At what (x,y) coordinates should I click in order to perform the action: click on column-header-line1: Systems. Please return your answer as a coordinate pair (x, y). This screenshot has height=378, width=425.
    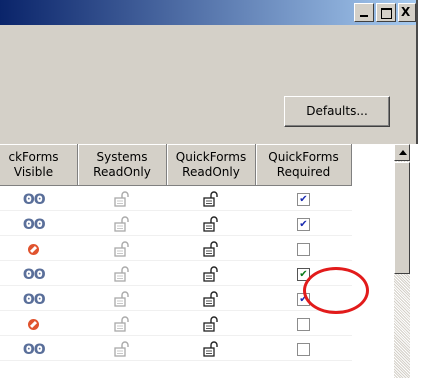
    Looking at the image, I should click on (122, 156).